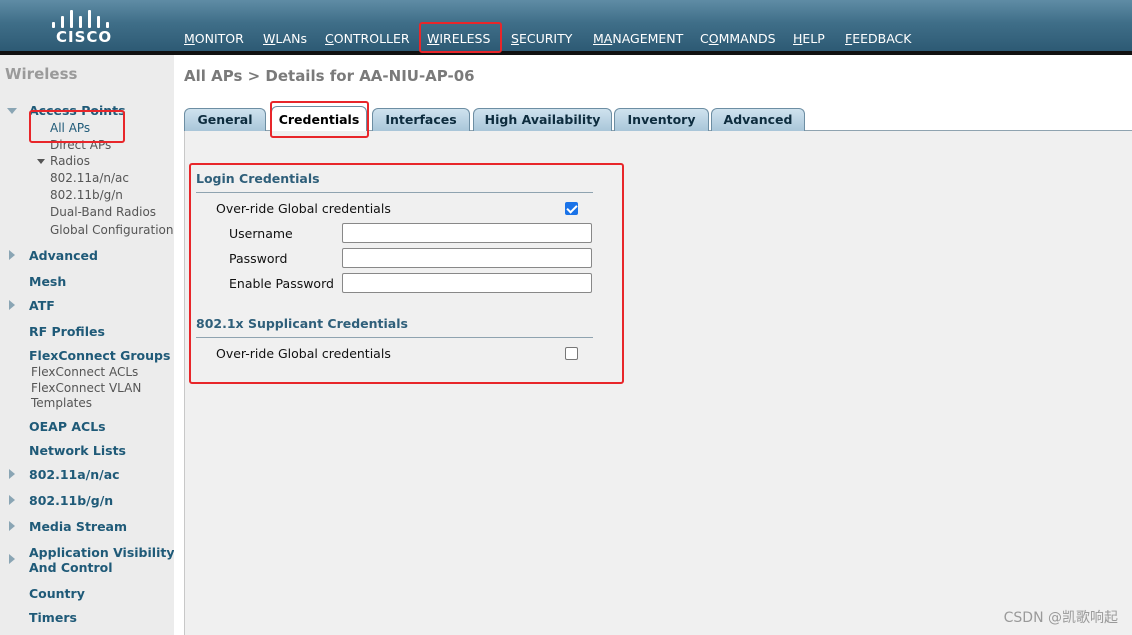  What do you see at coordinates (57, 593) in the screenshot?
I see `sidebar-item-country: Country` at bounding box center [57, 593].